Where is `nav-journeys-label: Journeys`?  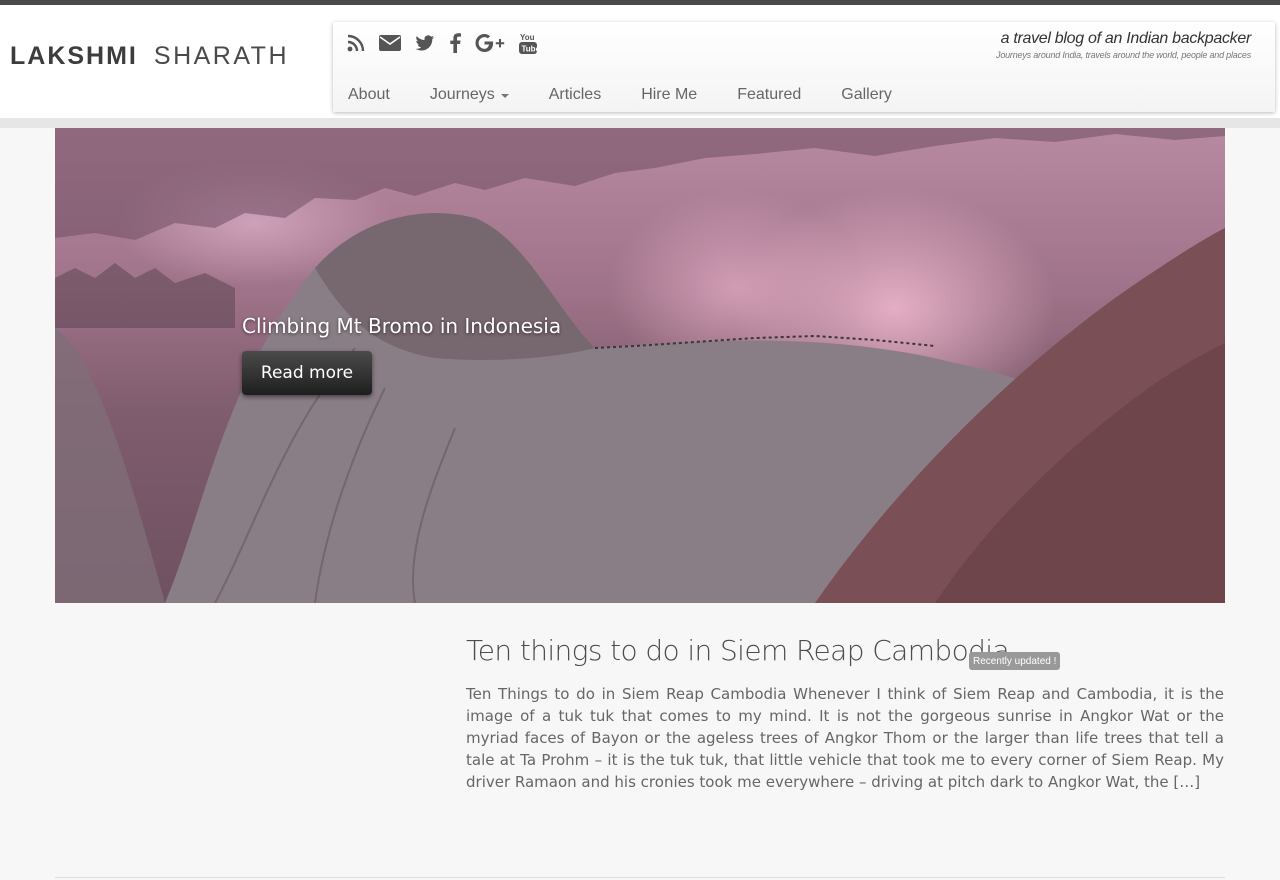 nav-journeys-label: Journeys is located at coordinates (462, 94).